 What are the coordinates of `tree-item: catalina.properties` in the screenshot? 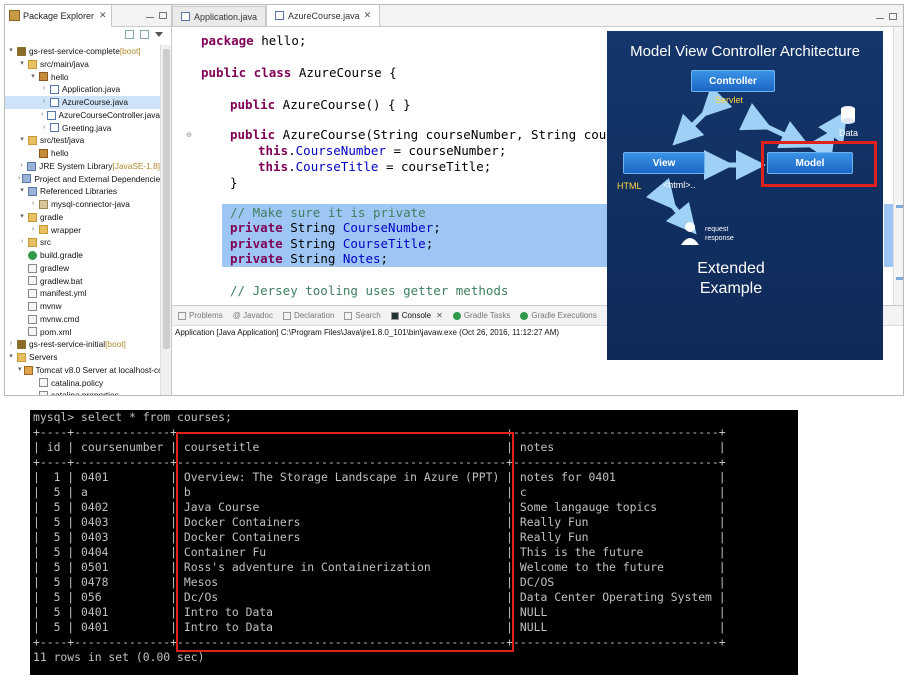 It's located at (82, 392).